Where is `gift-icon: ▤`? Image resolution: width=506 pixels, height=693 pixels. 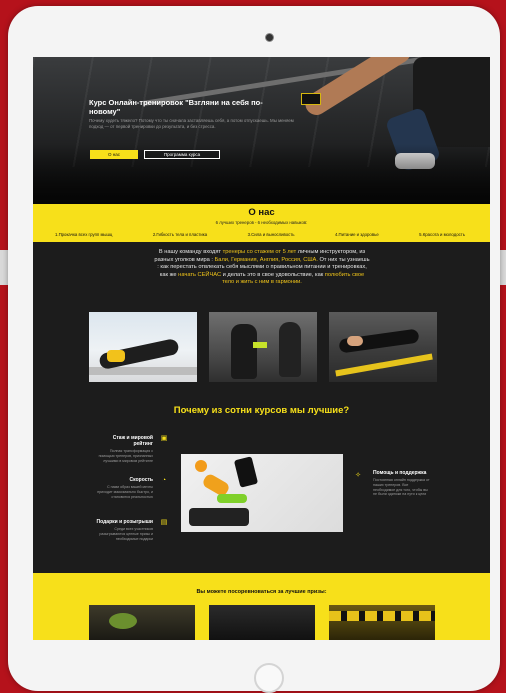
gift-icon: ▤ is located at coordinates (164, 522).